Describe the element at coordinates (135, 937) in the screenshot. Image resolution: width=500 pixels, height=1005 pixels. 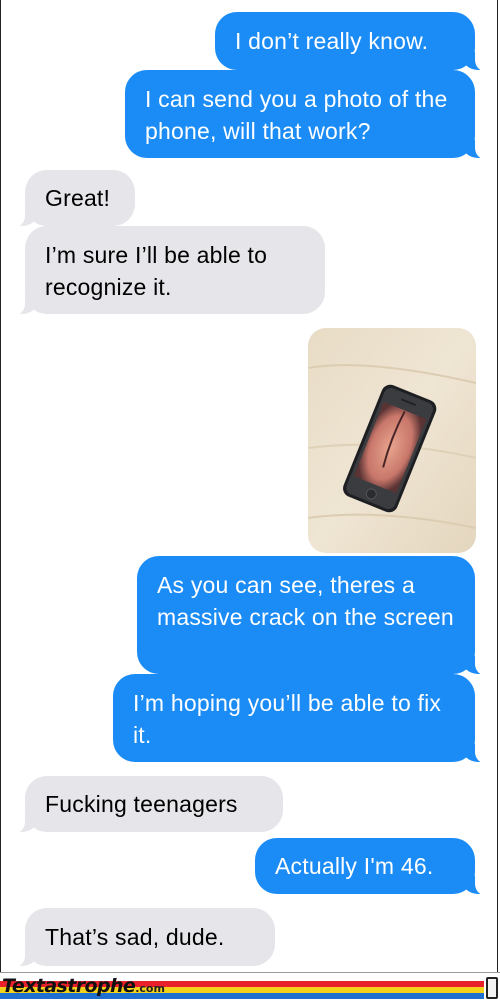
I see `message-text: That’s sad, dude.` at that location.